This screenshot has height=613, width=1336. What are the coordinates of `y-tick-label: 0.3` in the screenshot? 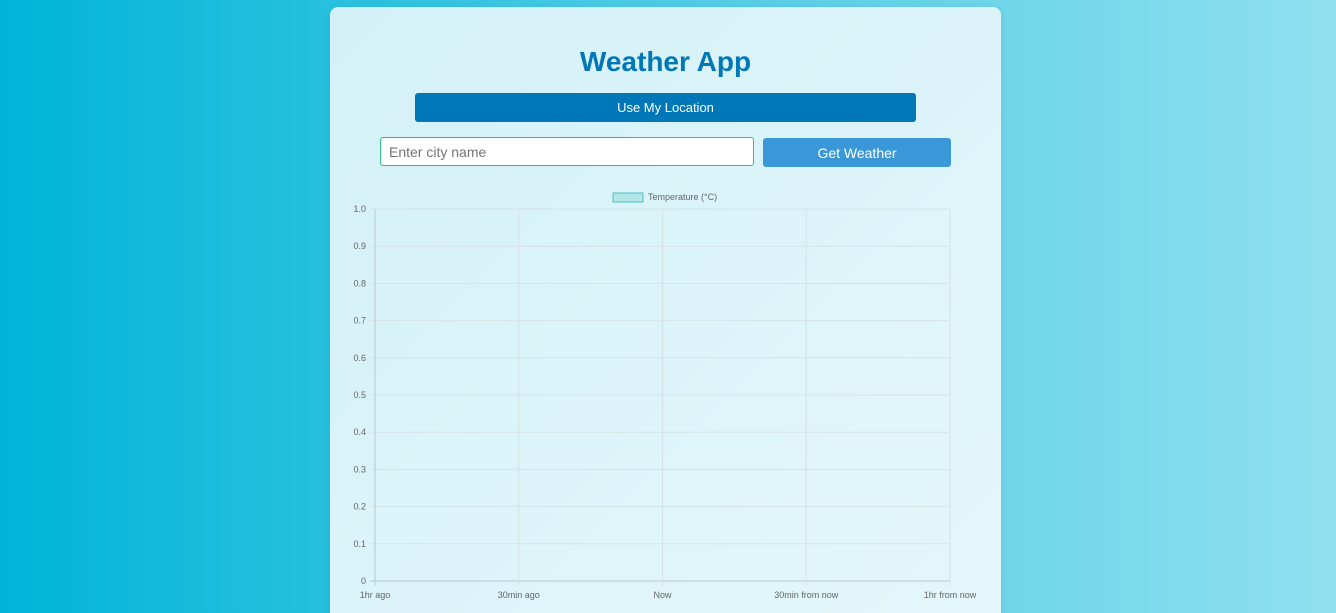 It's located at (359, 469).